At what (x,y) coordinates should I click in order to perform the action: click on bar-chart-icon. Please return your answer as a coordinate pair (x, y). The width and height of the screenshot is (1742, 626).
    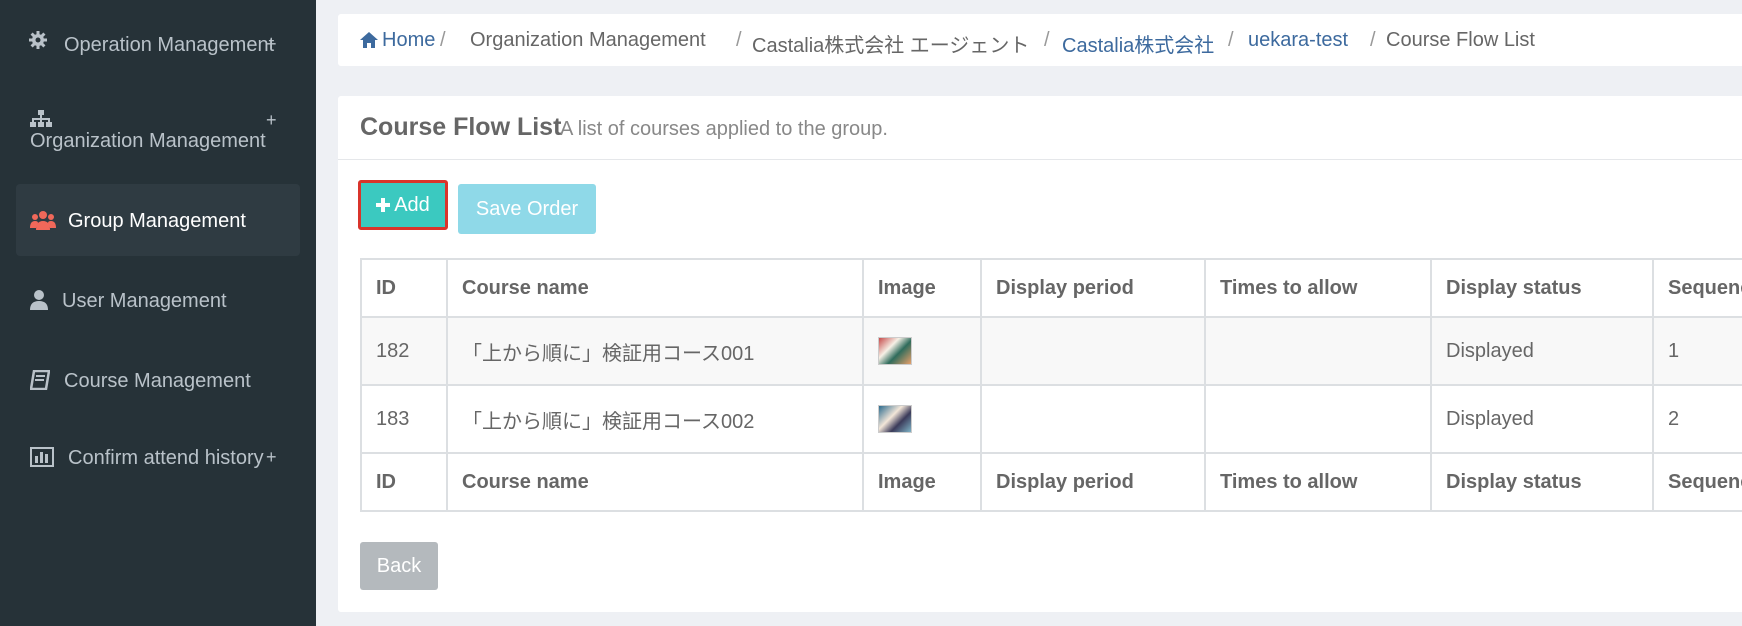
    Looking at the image, I should click on (42, 460).